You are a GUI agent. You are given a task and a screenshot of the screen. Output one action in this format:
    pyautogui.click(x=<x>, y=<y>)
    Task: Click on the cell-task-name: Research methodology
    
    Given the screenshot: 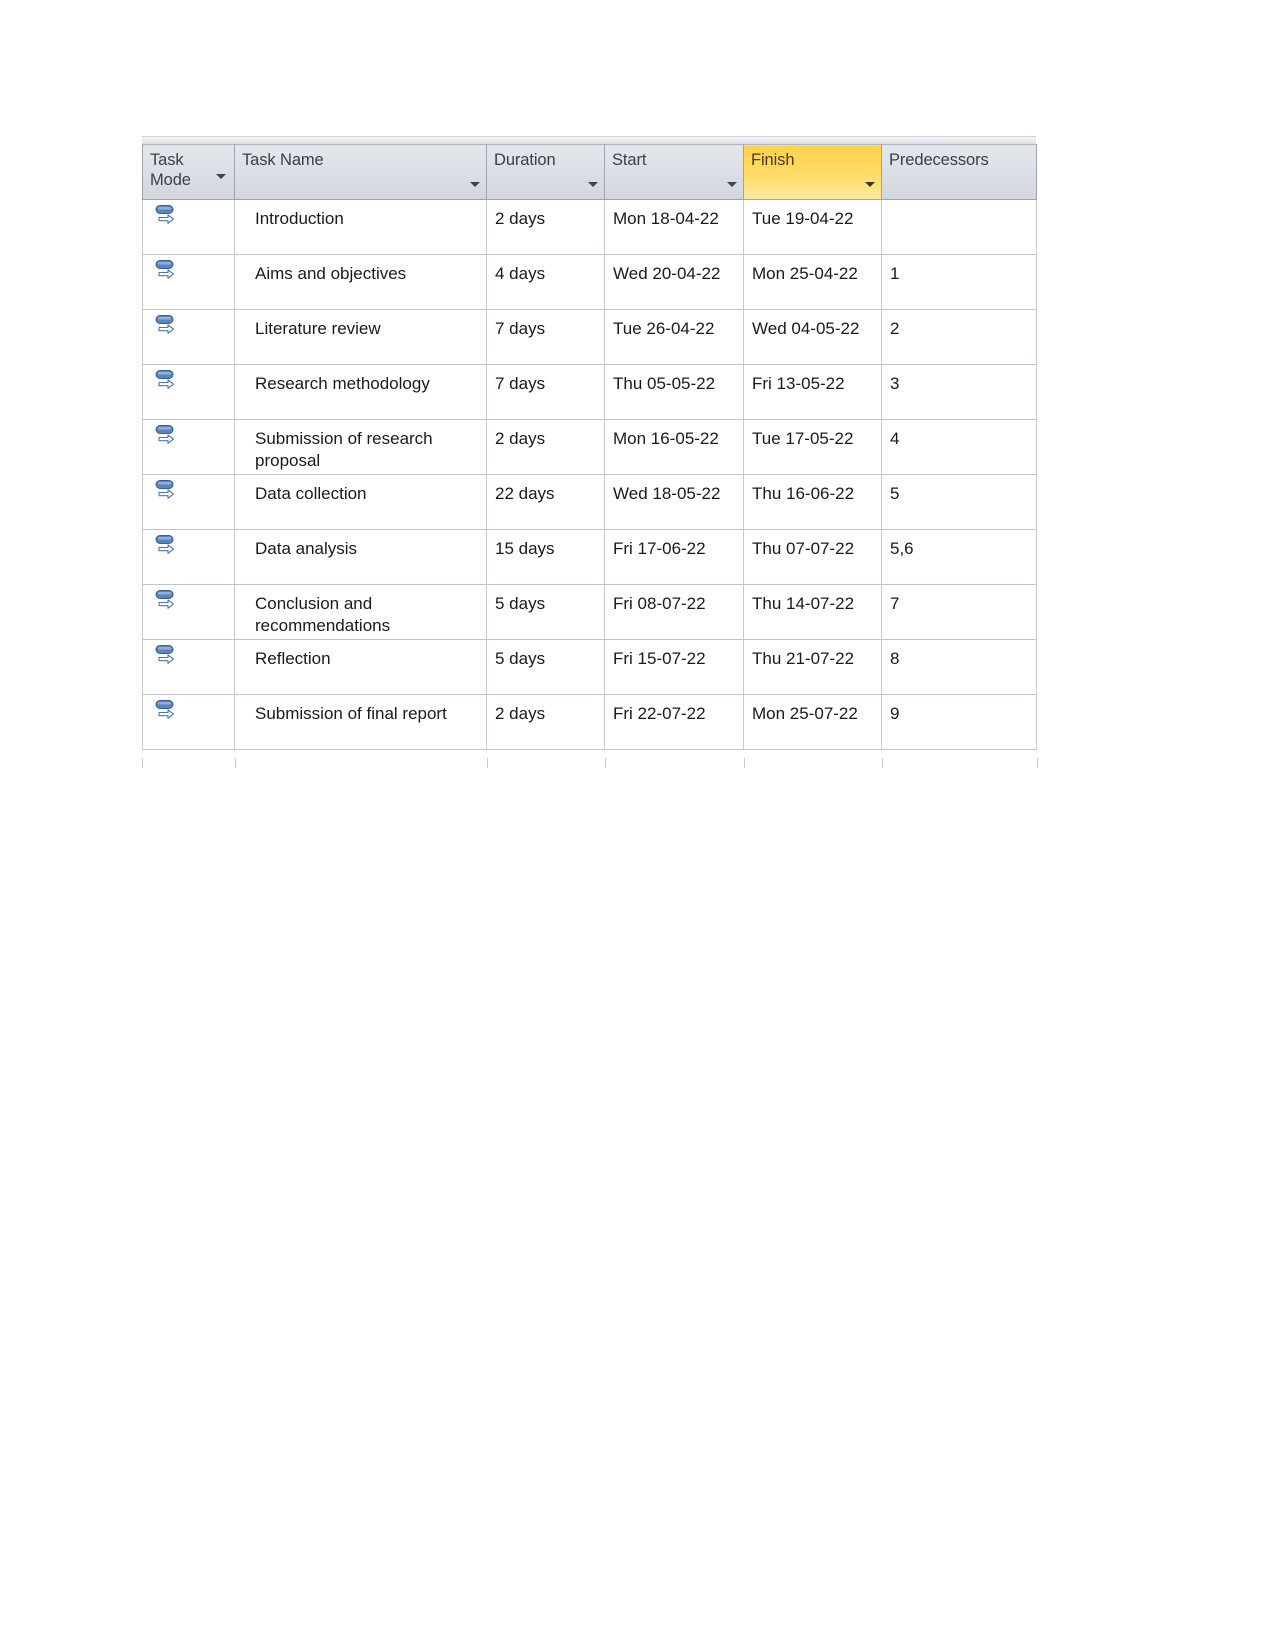 What is the action you would take?
    pyautogui.click(x=360, y=392)
    